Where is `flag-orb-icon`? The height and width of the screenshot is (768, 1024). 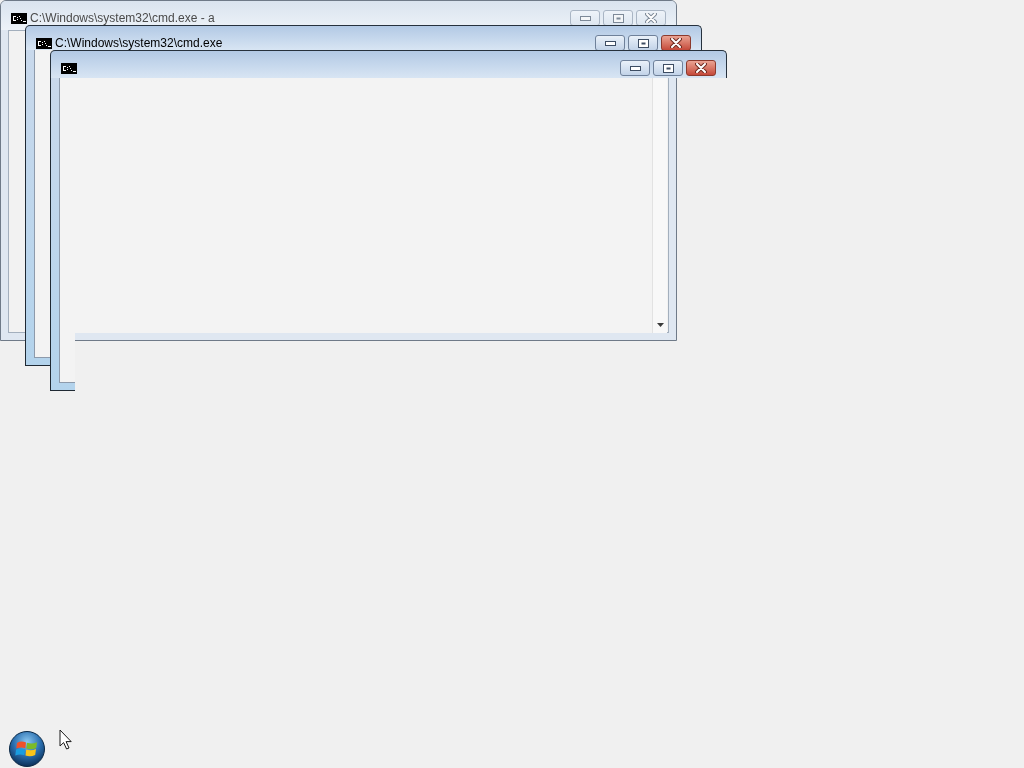 flag-orb-icon is located at coordinates (27, 749).